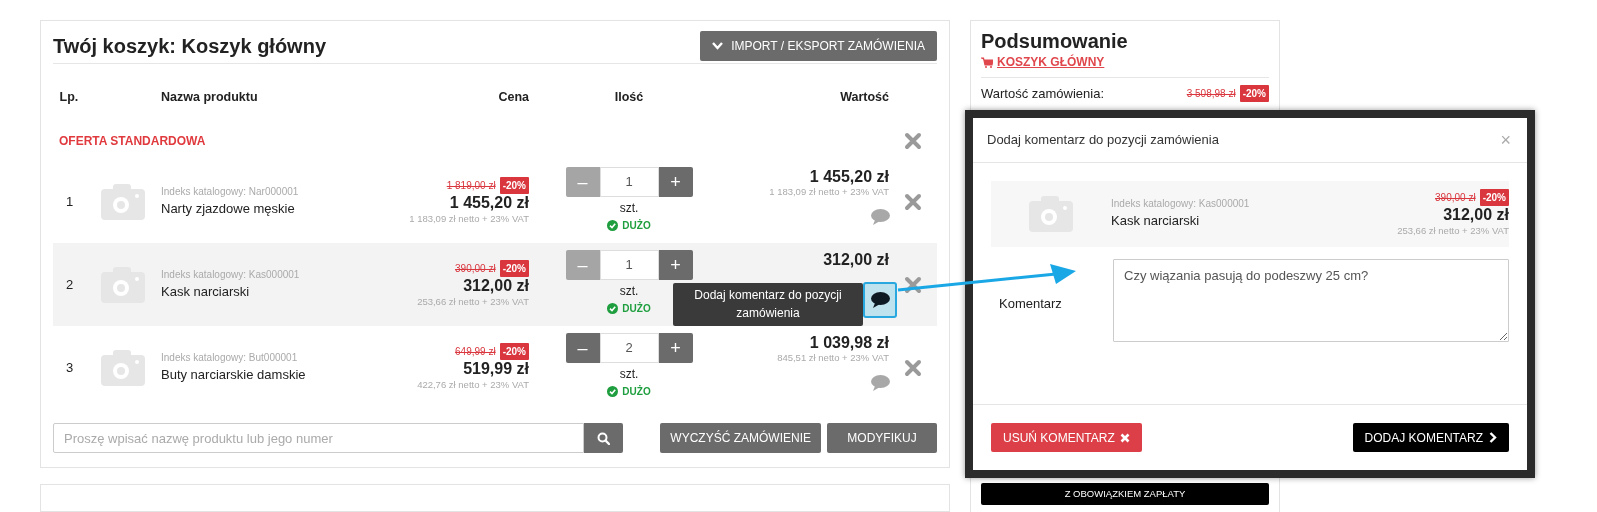 The height and width of the screenshot is (512, 1597). I want to click on close-icon, so click(1124, 437).